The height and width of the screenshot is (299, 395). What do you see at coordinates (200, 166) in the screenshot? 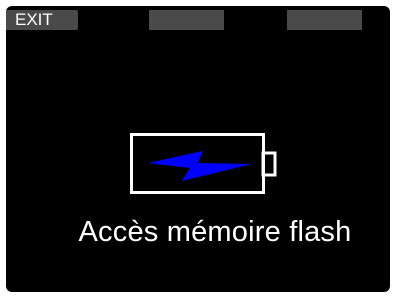
I see `lightning-bolt-icon` at bounding box center [200, 166].